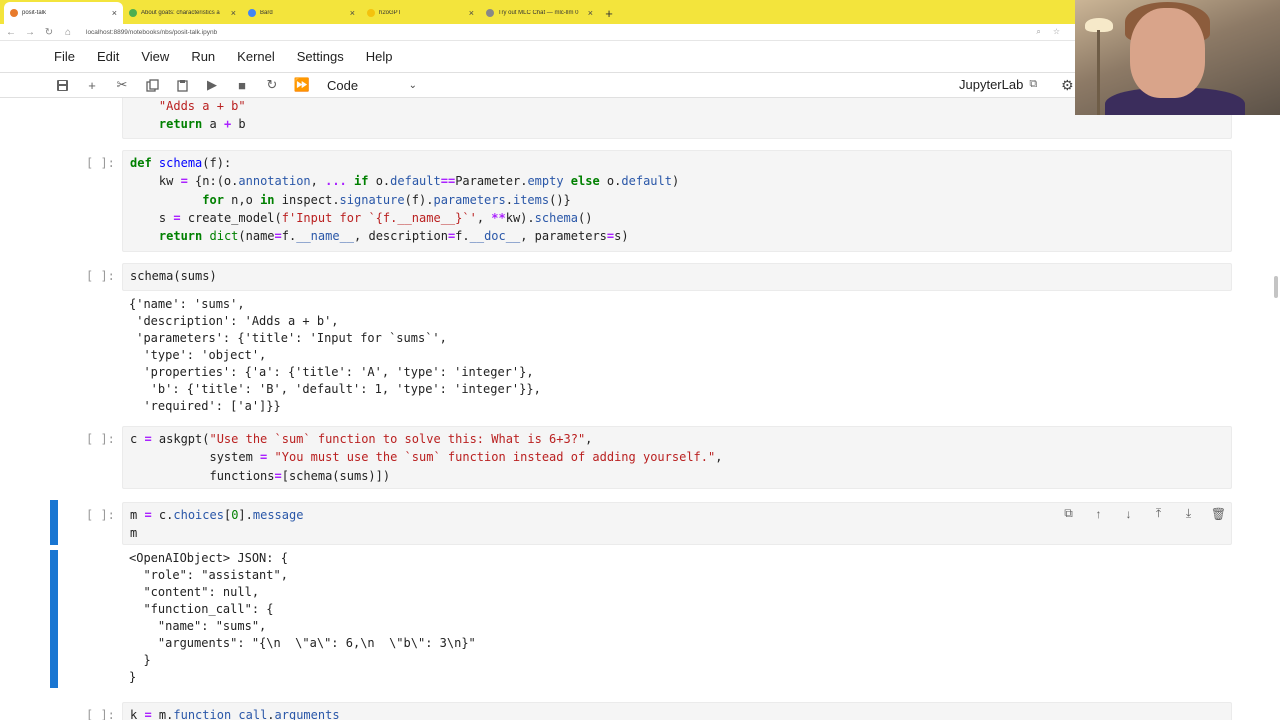 This screenshot has width=1280, height=720. Describe the element at coordinates (252, 13) in the screenshot. I see `bard-favicon-icon` at that location.